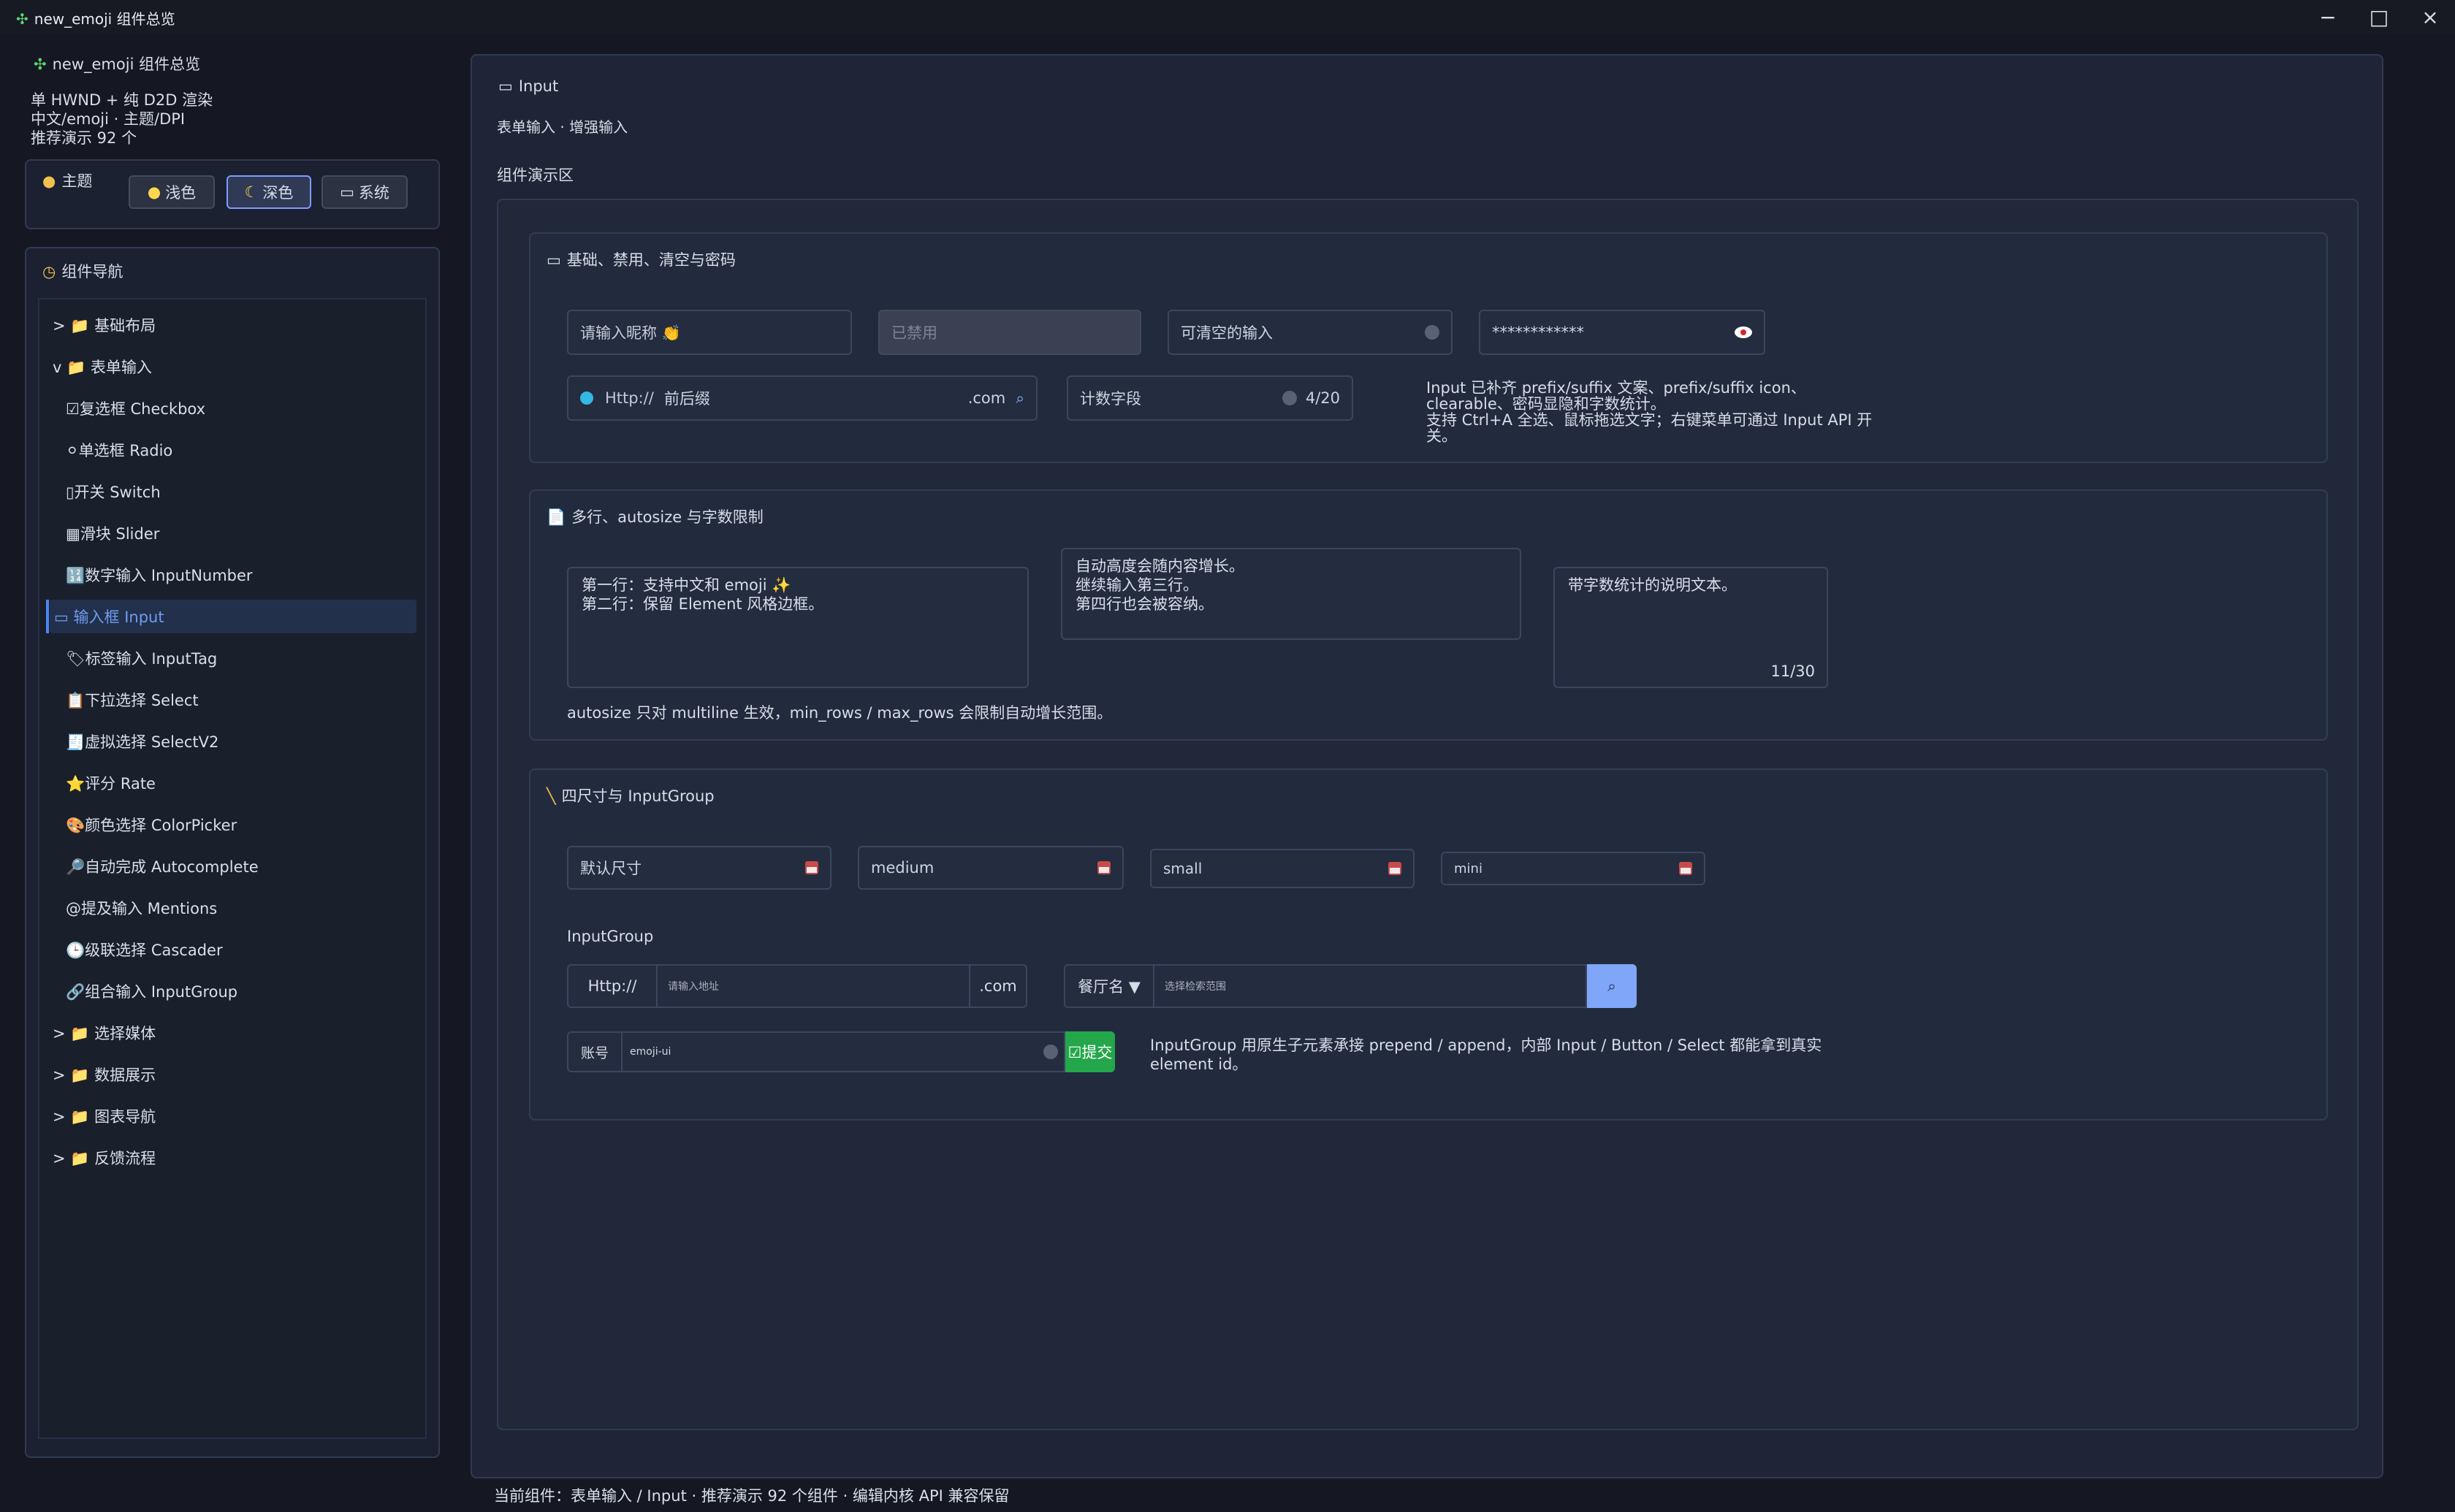  What do you see at coordinates (1690, 627) in the screenshot?
I see `count-textarea: 带字数统计的说明文本。 11/30` at bounding box center [1690, 627].